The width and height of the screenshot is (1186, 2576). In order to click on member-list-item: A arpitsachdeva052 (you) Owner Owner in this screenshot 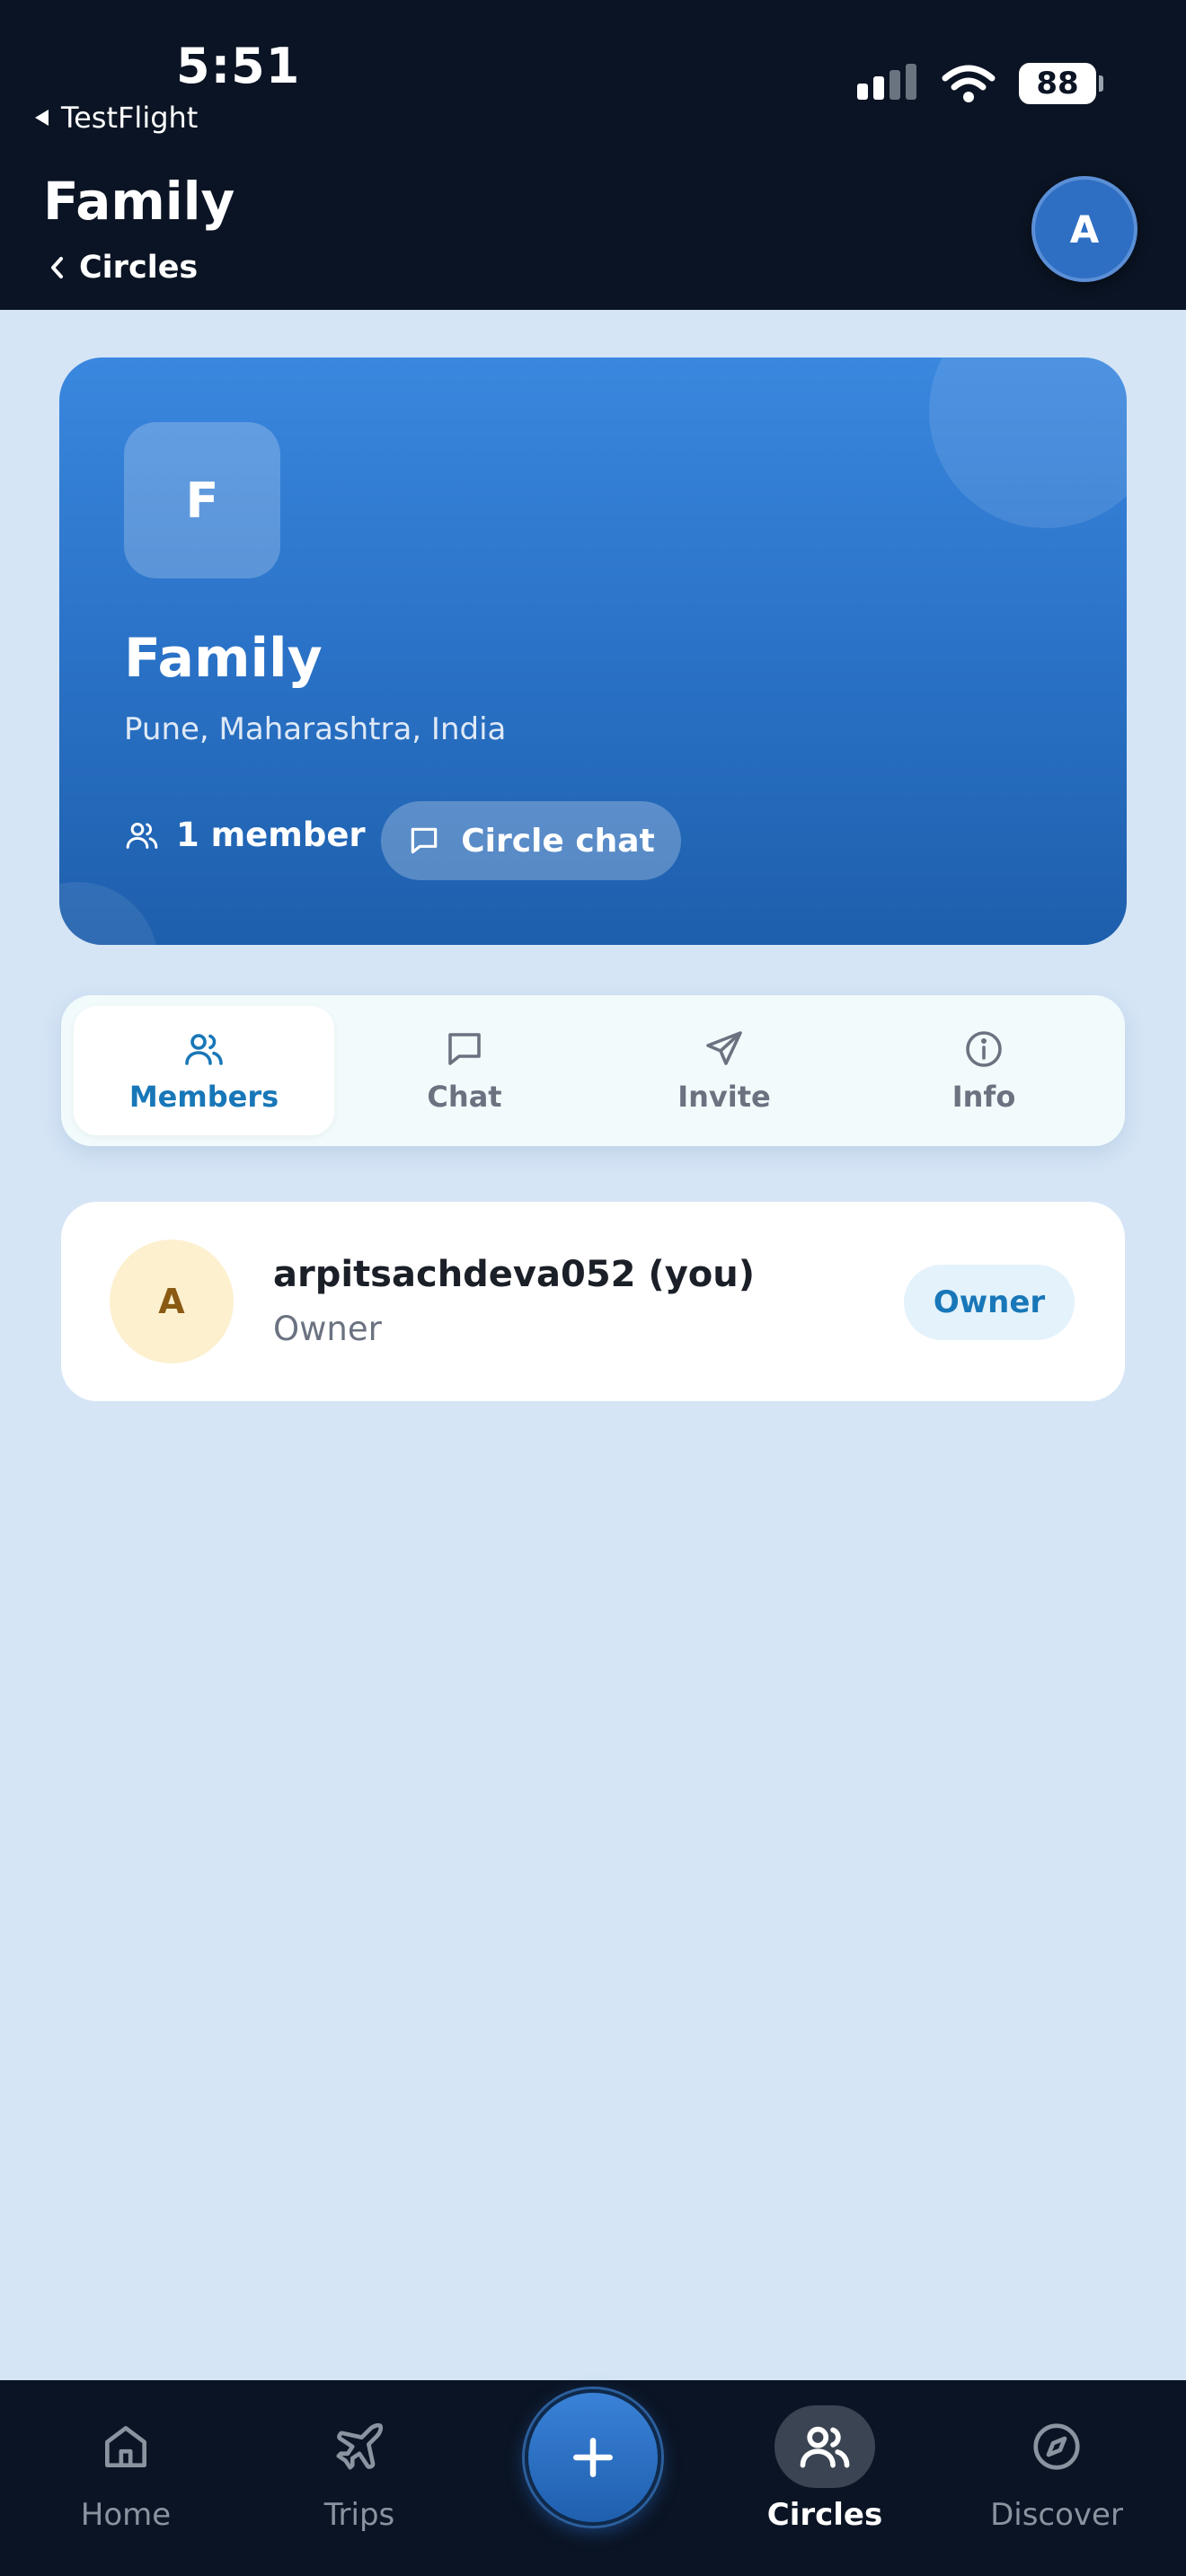, I will do `click(593, 1301)`.